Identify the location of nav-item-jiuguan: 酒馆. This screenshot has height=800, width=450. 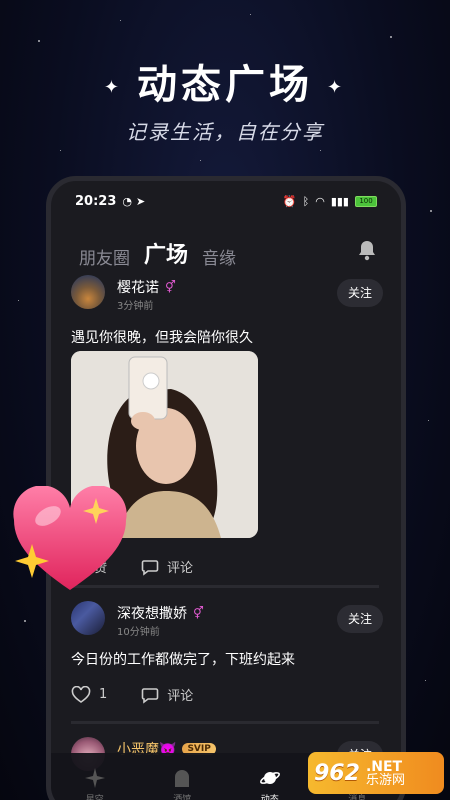
(182, 783).